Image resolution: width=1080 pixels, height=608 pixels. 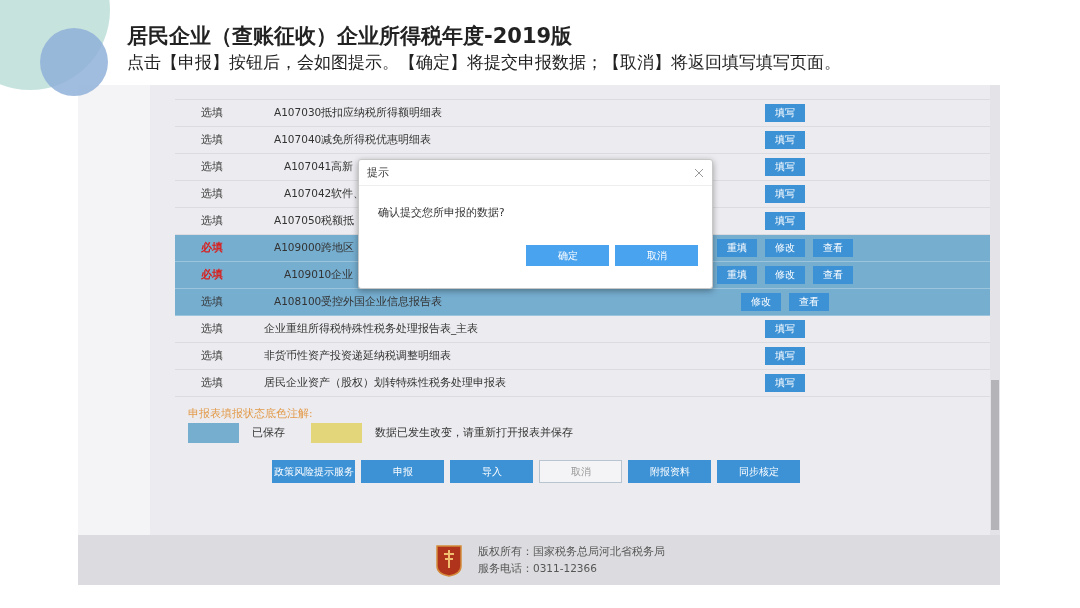 What do you see at coordinates (314, 221) in the screenshot?
I see `form-name: A107050税额抵` at bounding box center [314, 221].